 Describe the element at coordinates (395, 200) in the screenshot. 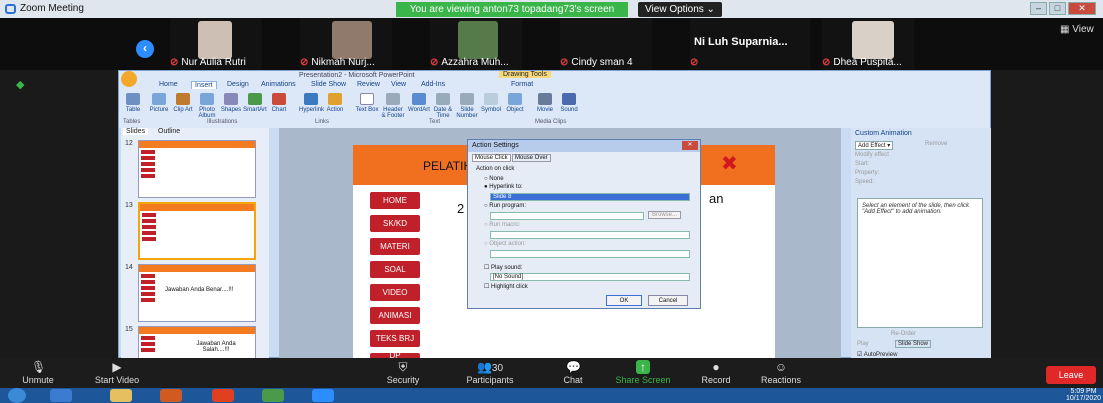

I see `menu-button-home: HOME` at that location.